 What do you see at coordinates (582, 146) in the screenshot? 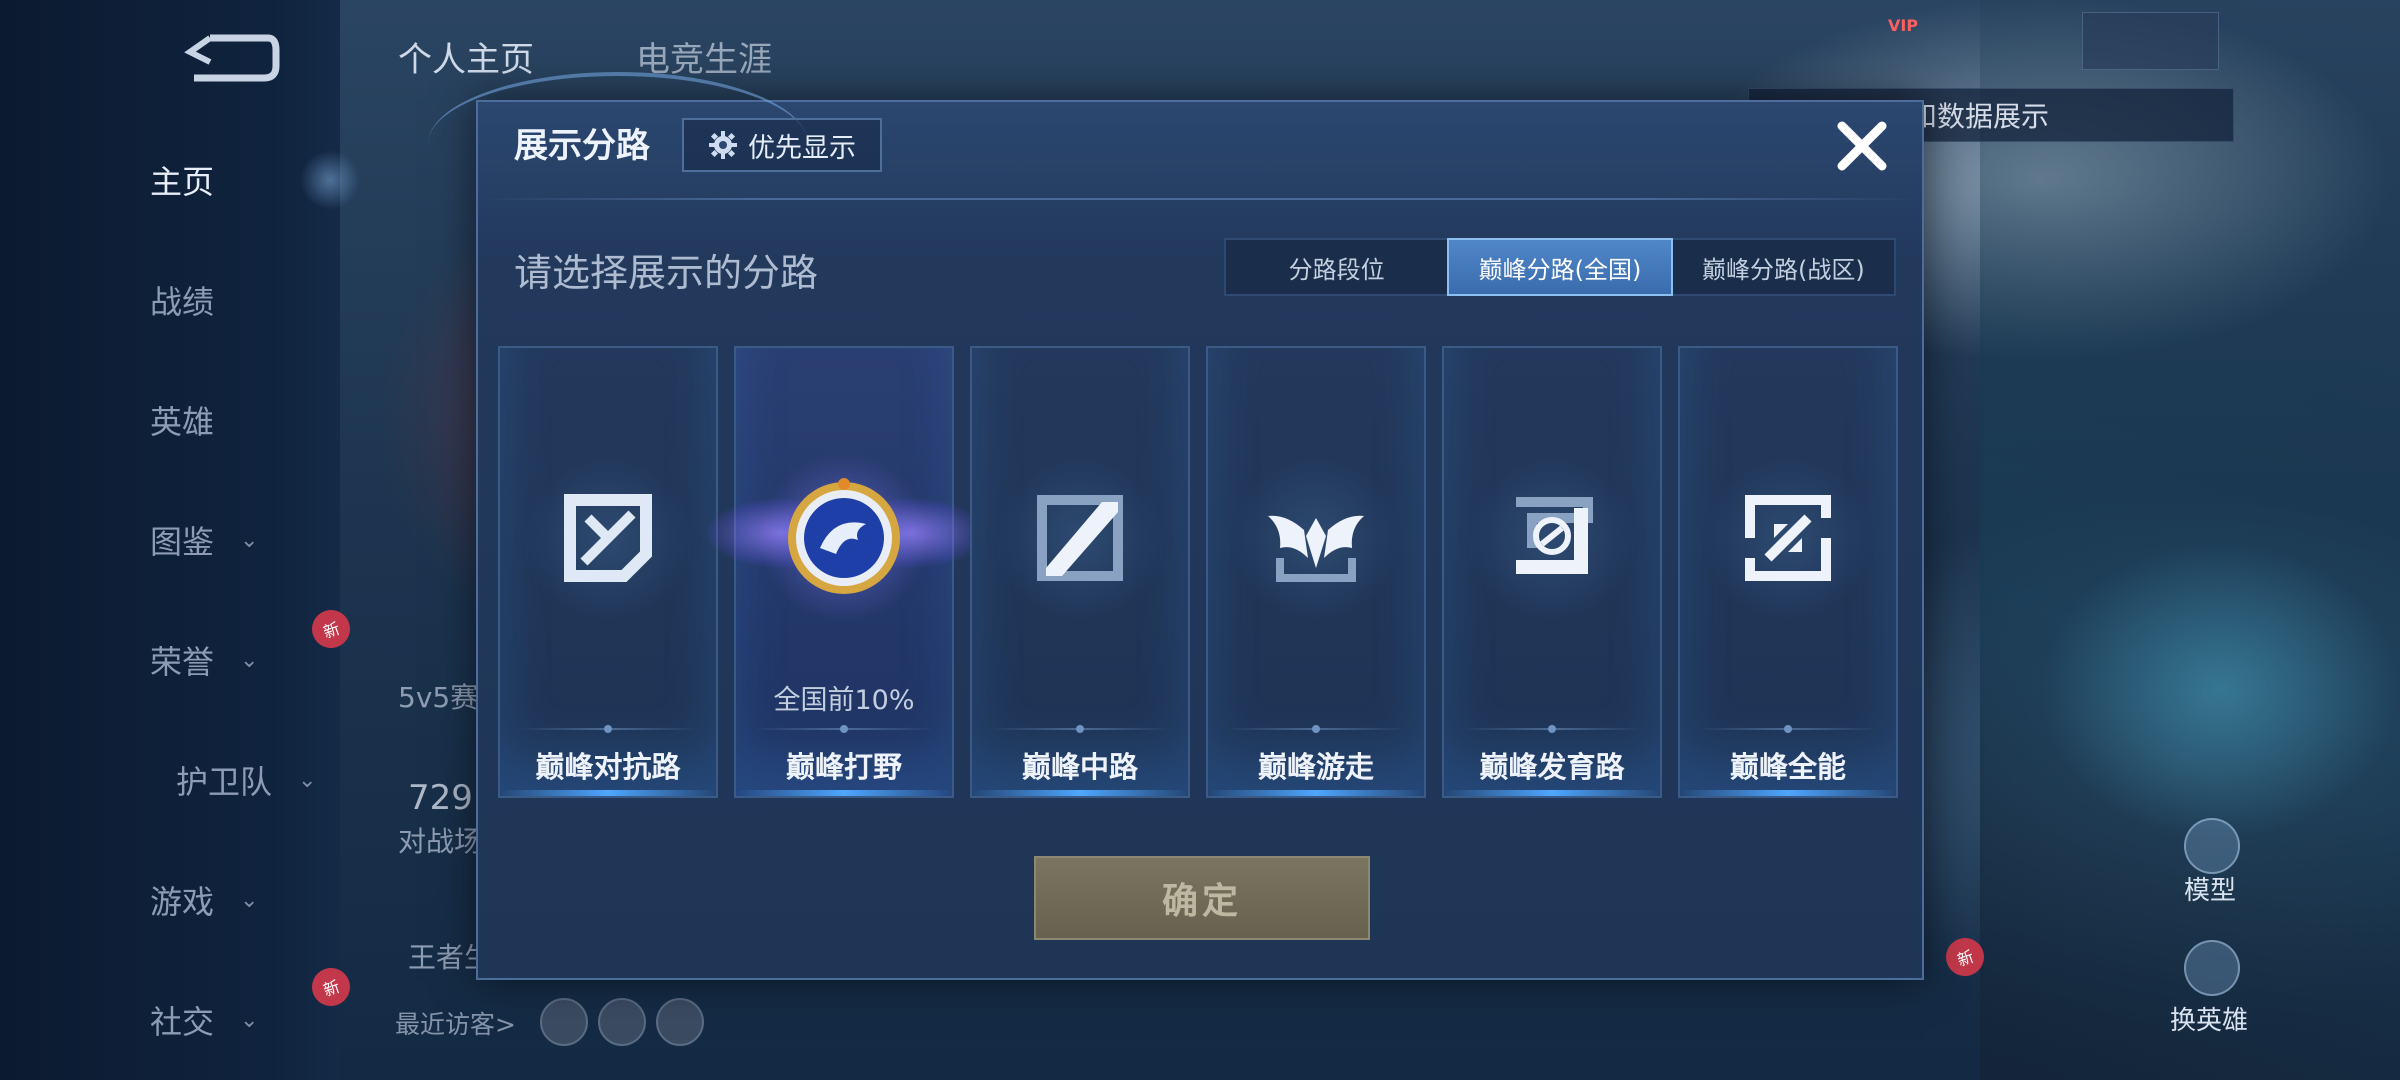
I see `dialog-title: 展示分路` at bounding box center [582, 146].